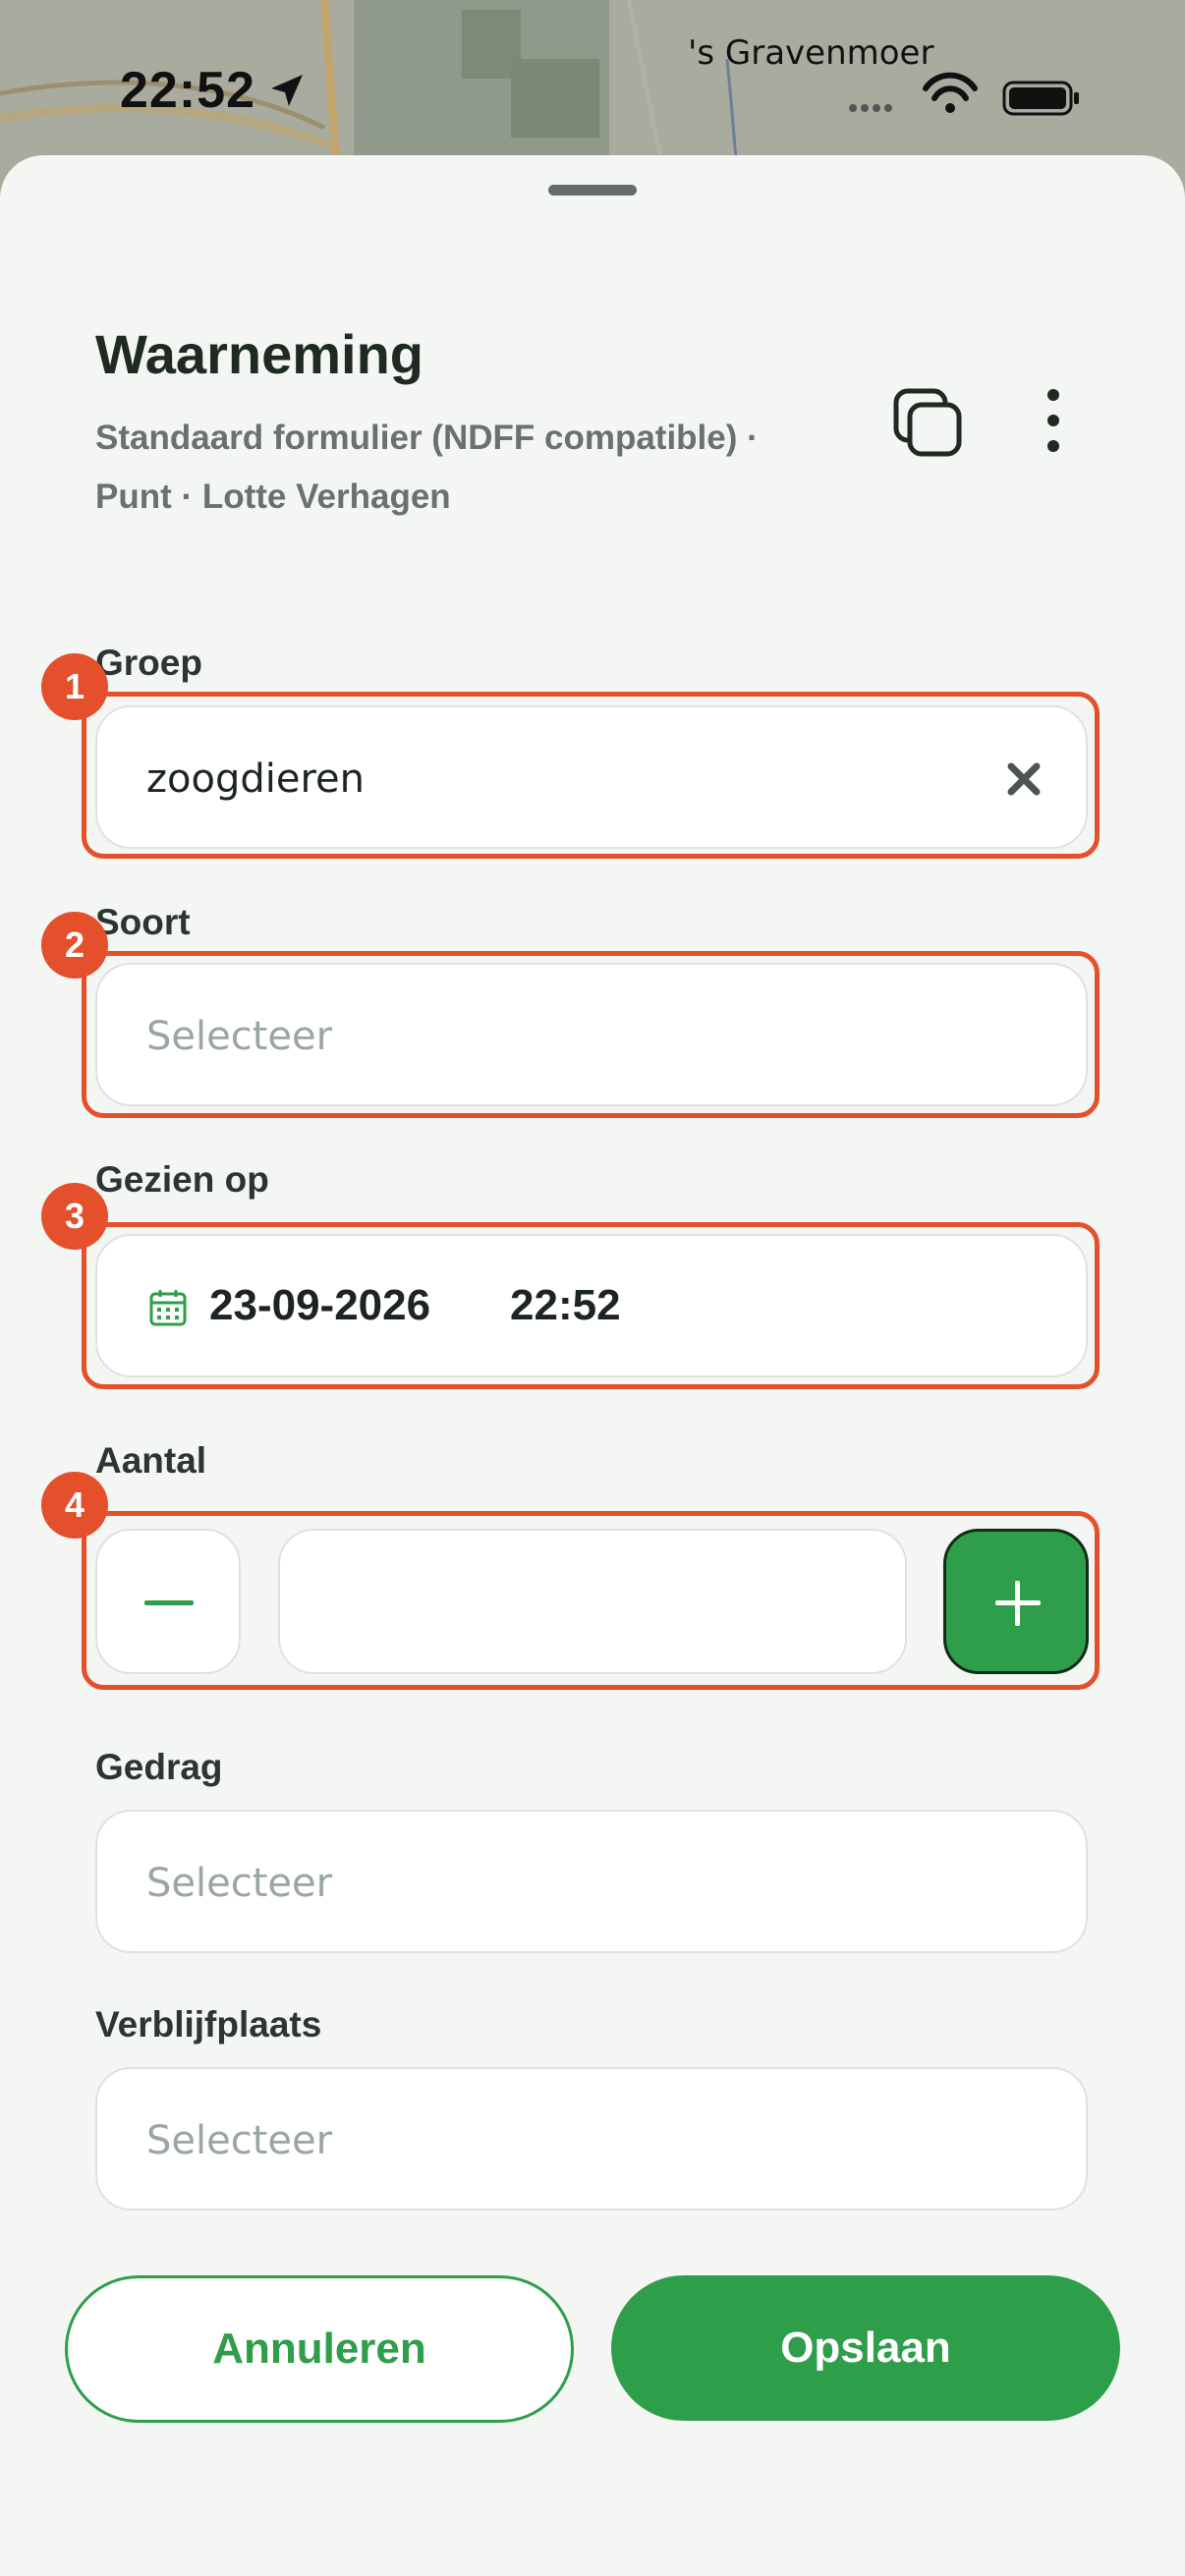  I want to click on soort-highlight, so click(591, 1034).